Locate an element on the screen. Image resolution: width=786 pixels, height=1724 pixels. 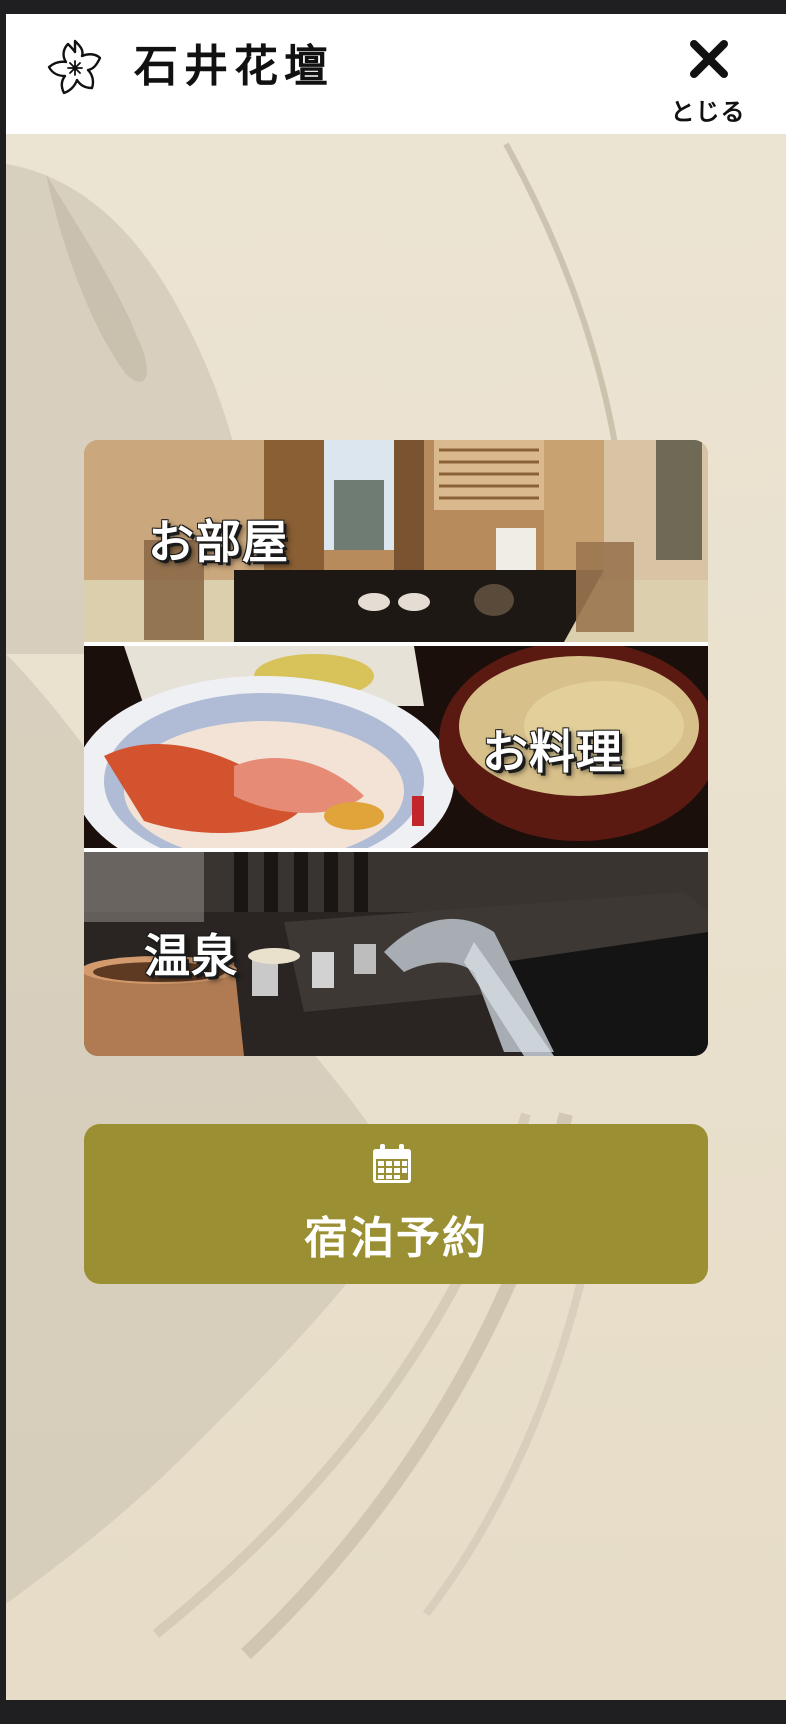
menu-item-hot-spring: 温泉 is located at coordinates (396, 954).